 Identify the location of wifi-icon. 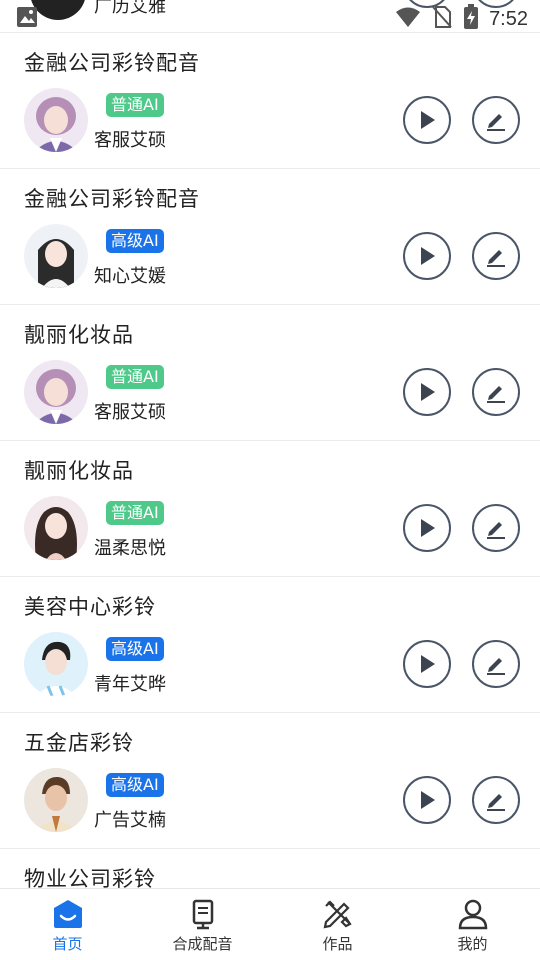
(408, 19).